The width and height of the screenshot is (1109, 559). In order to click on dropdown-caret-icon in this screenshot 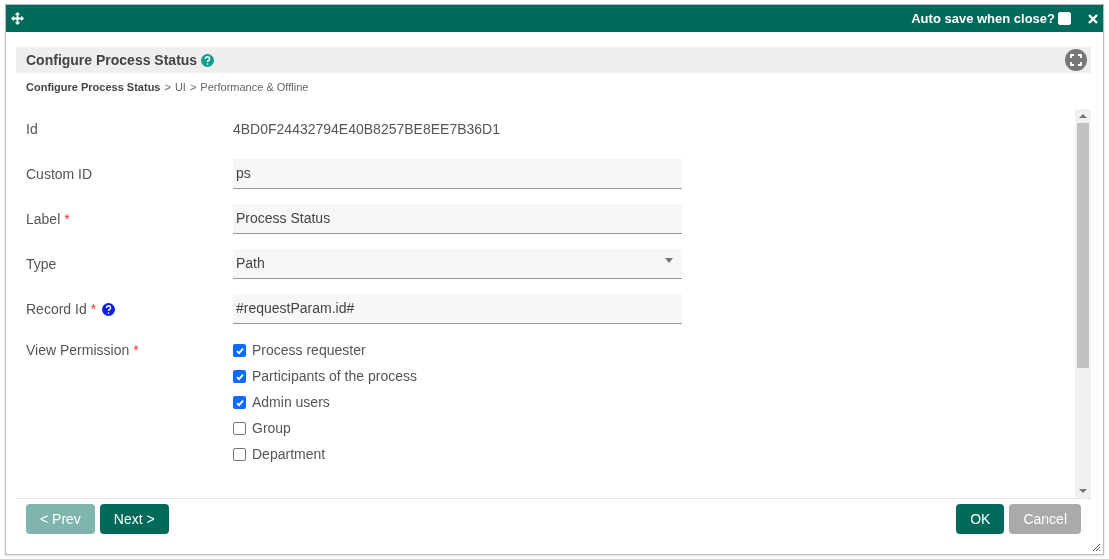, I will do `click(669, 260)`.